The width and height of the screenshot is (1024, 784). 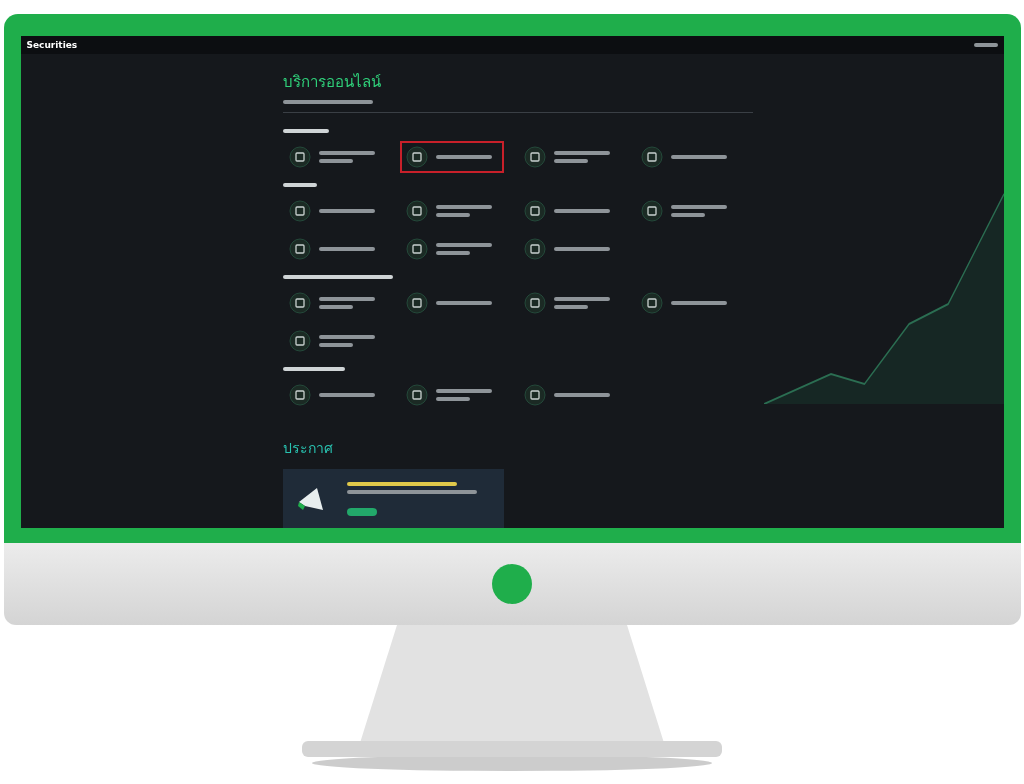 I want to click on app-logo: Securities, so click(x=52, y=45).